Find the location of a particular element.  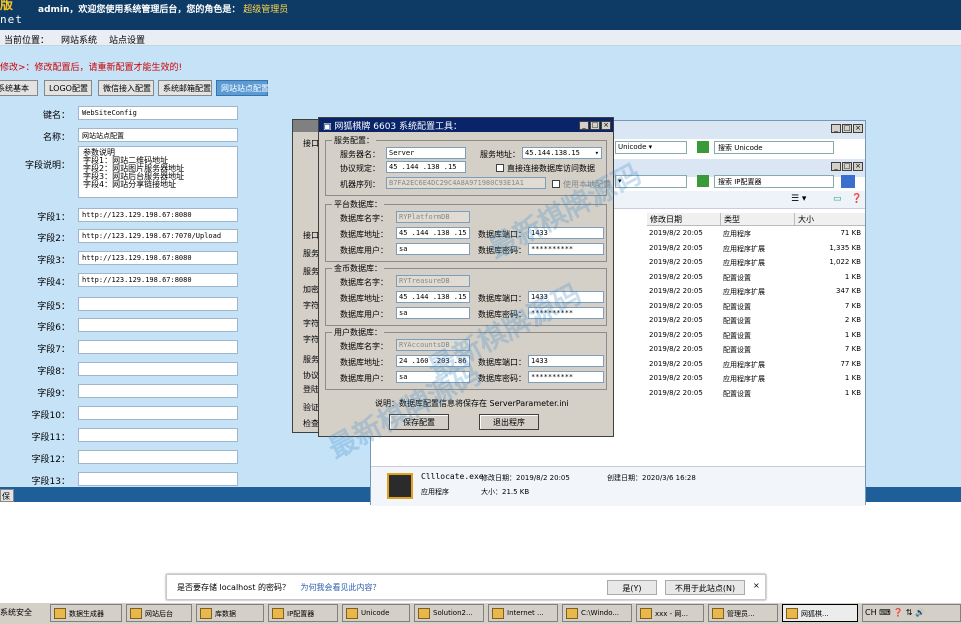

language-indicator: CH is located at coordinates (871, 612).